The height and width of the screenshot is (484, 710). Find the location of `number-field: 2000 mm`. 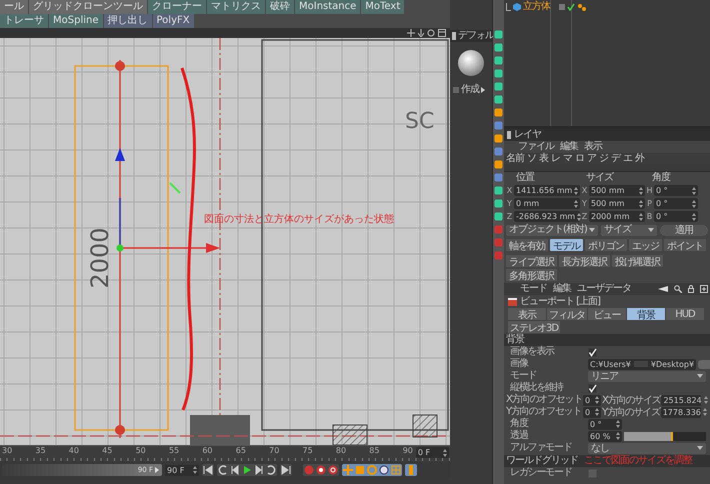

number-field: 2000 mm is located at coordinates (617, 216).